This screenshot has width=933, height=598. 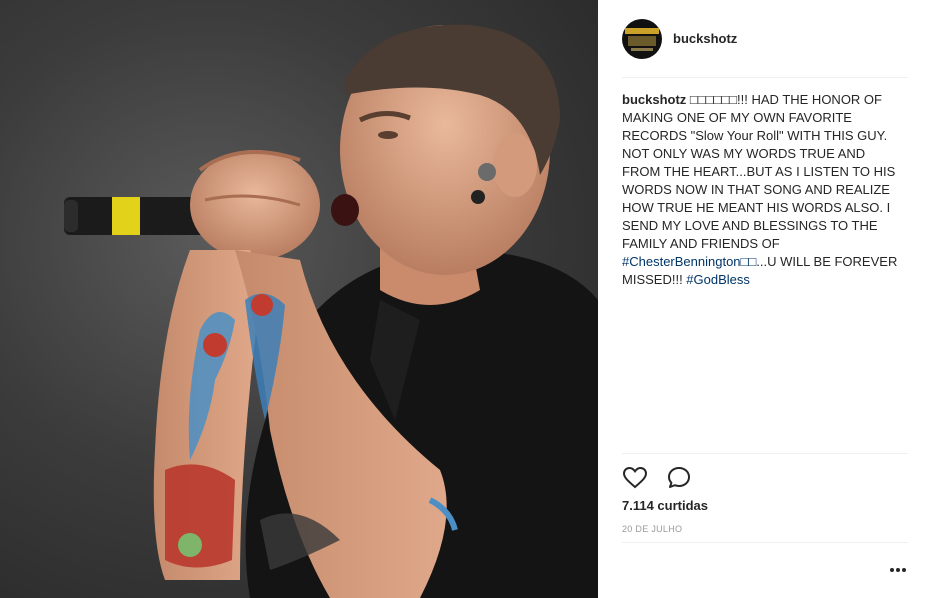 What do you see at coordinates (652, 529) in the screenshot?
I see `post-date: 20 DE JULHO` at bounding box center [652, 529].